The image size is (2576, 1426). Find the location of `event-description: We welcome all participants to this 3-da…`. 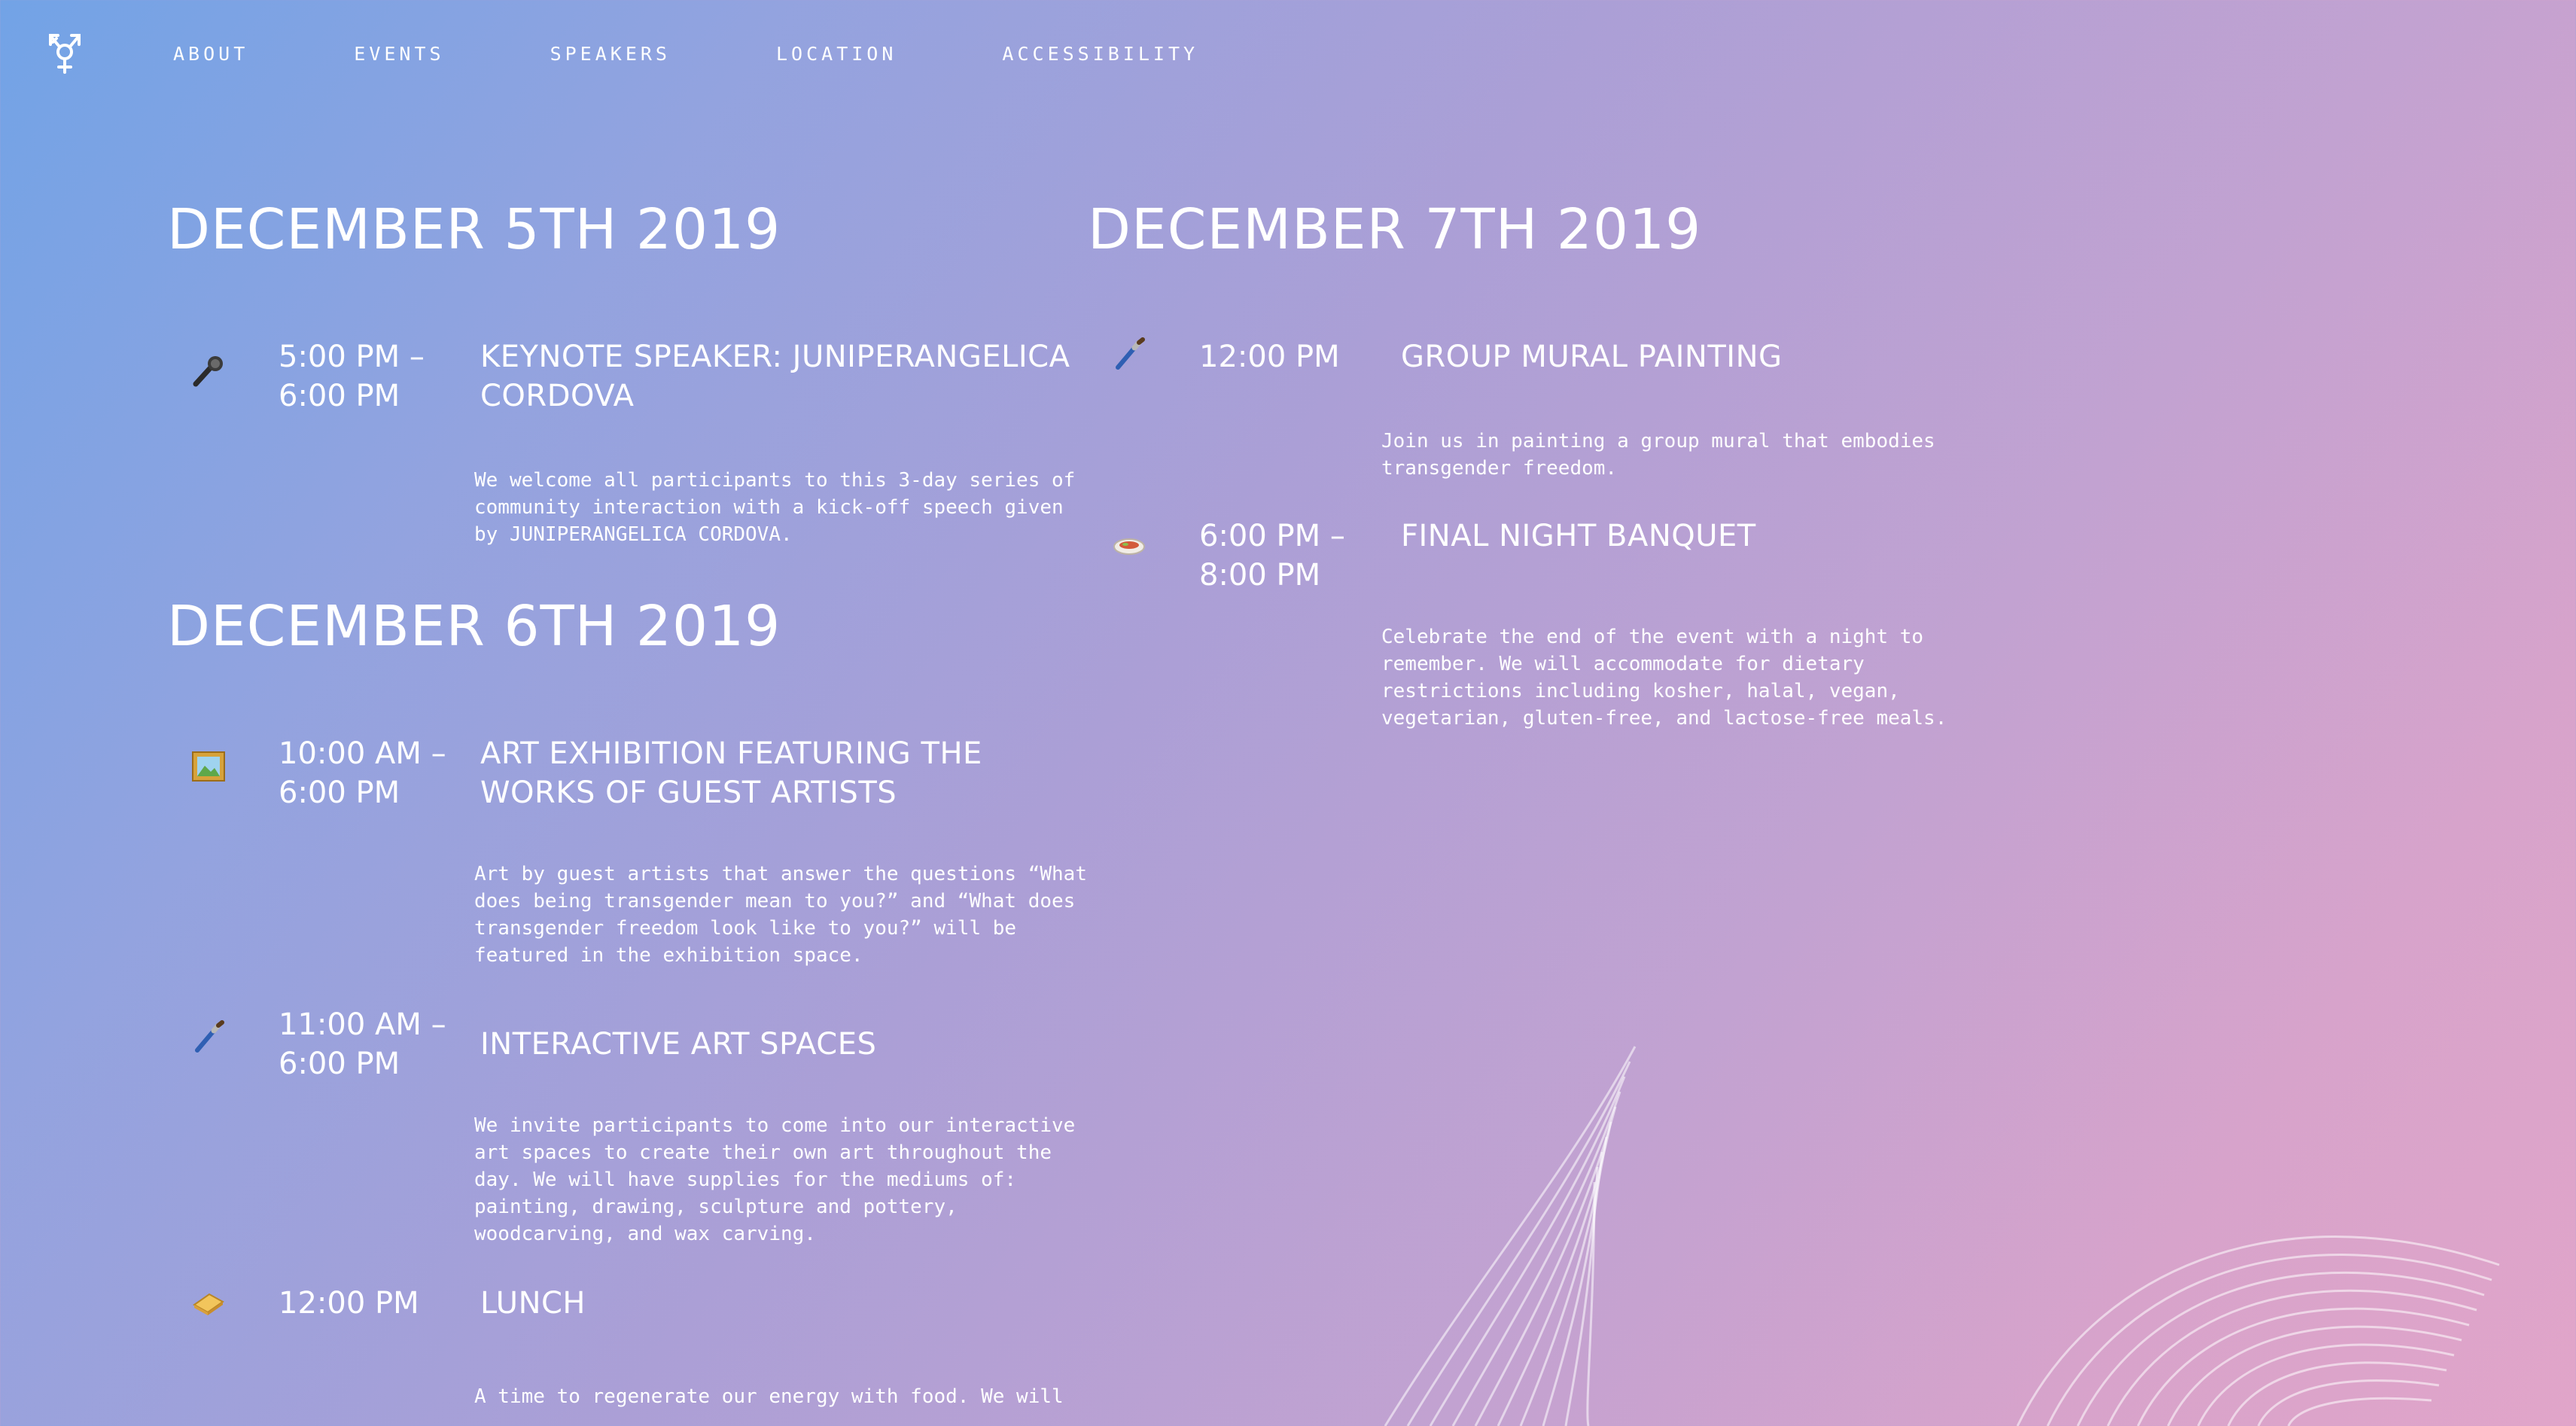

event-description: We welcome all participants to this 3-da… is located at coordinates (775, 507).